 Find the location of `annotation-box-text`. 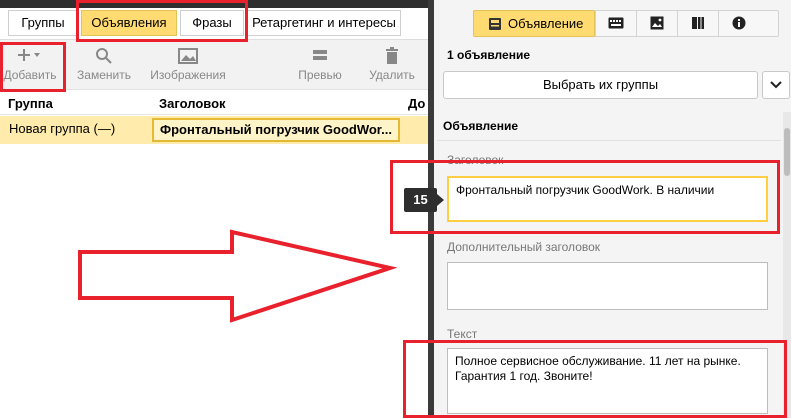

annotation-box-text is located at coordinates (595, 379).